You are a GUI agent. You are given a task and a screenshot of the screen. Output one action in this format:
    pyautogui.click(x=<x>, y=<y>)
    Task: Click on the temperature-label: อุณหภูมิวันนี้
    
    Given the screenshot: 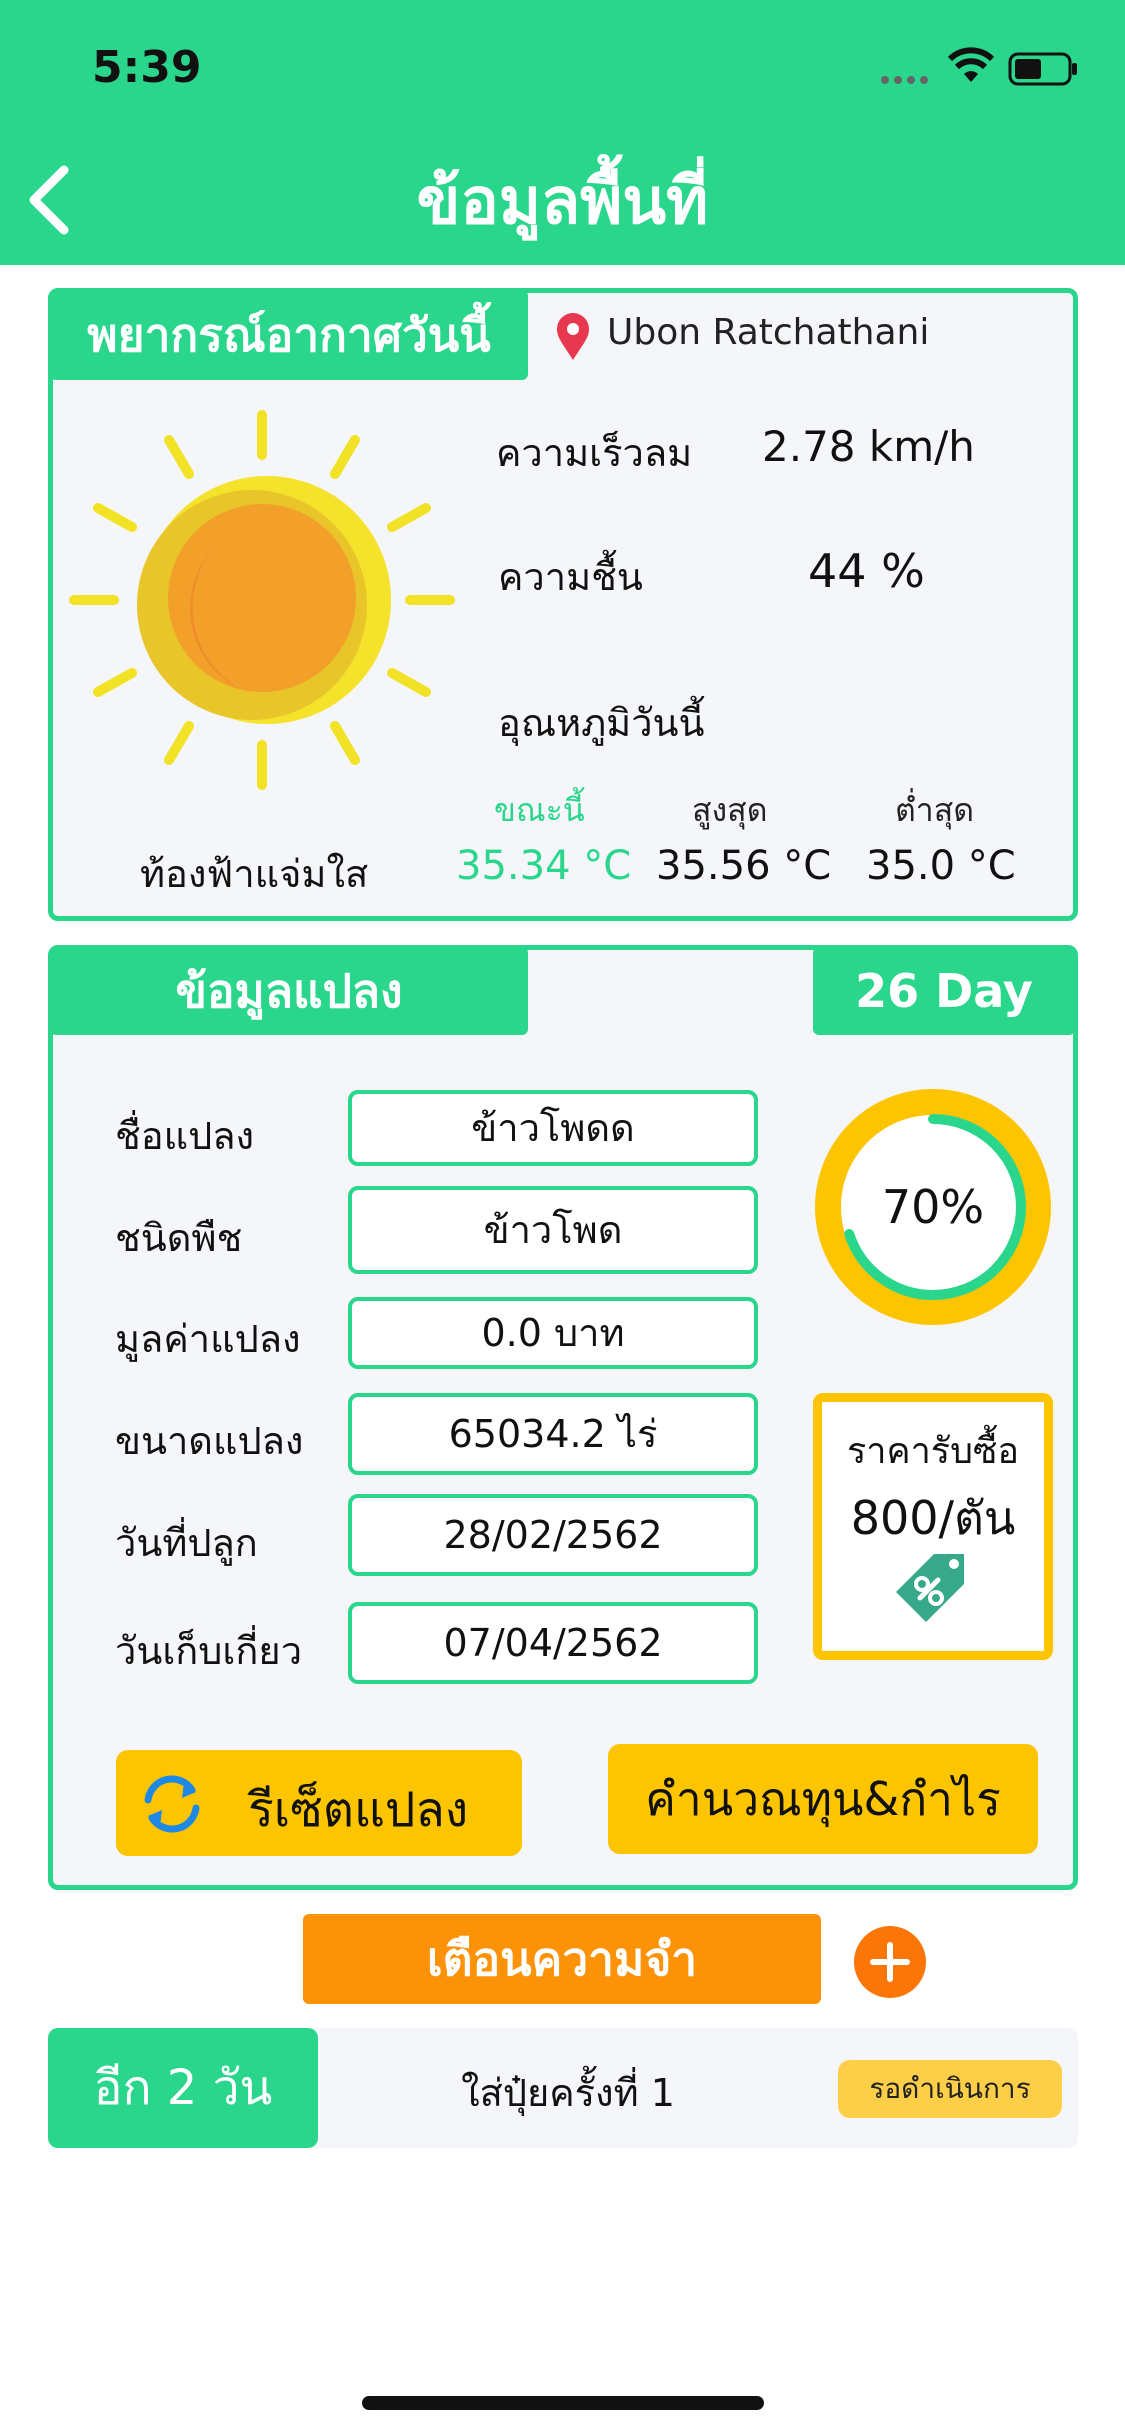 What is the action you would take?
    pyautogui.click(x=601, y=723)
    